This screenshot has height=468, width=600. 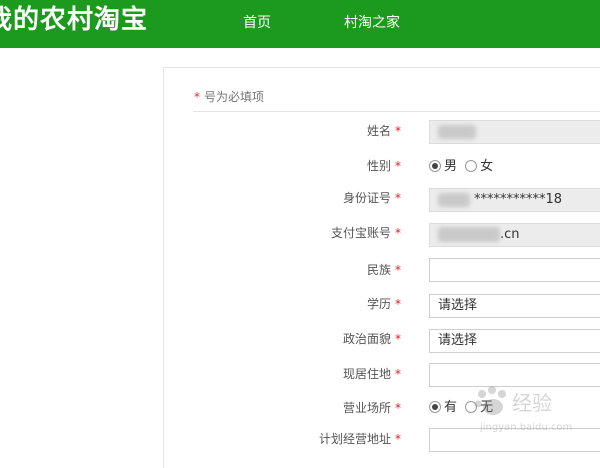 What do you see at coordinates (74, 20) in the screenshot?
I see `brand-title: 我的农村淘宝` at bounding box center [74, 20].